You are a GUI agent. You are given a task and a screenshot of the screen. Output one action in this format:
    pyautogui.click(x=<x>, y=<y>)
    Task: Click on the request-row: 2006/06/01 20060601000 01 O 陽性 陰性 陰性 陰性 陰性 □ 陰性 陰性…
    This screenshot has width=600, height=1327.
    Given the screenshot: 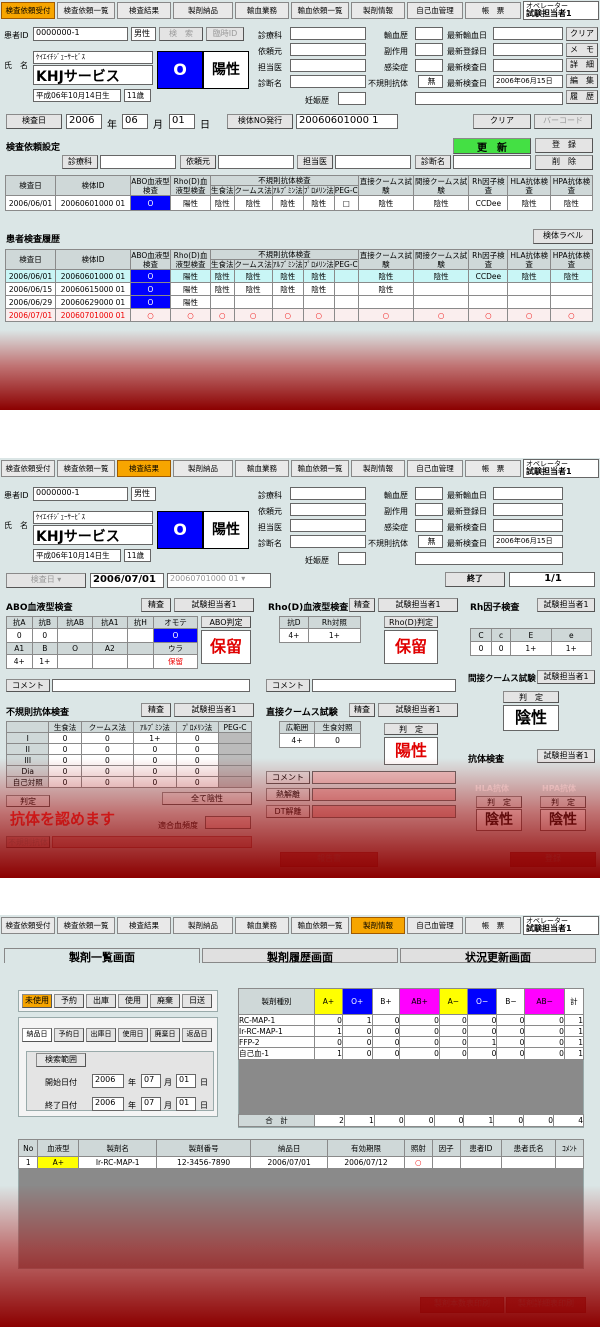 What is the action you would take?
    pyautogui.click(x=299, y=203)
    